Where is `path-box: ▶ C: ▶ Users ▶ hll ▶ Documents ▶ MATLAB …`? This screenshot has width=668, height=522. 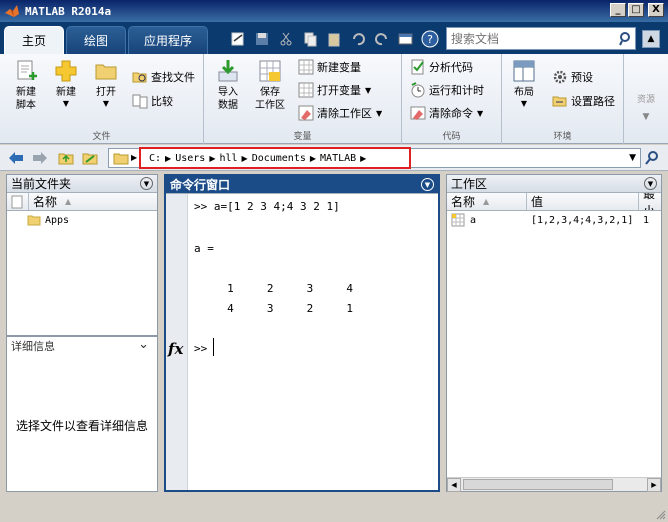
path-box: ▶ C: ▶ Users ▶ hll ▶ Documents ▶ MATLAB … is located at coordinates (374, 158).